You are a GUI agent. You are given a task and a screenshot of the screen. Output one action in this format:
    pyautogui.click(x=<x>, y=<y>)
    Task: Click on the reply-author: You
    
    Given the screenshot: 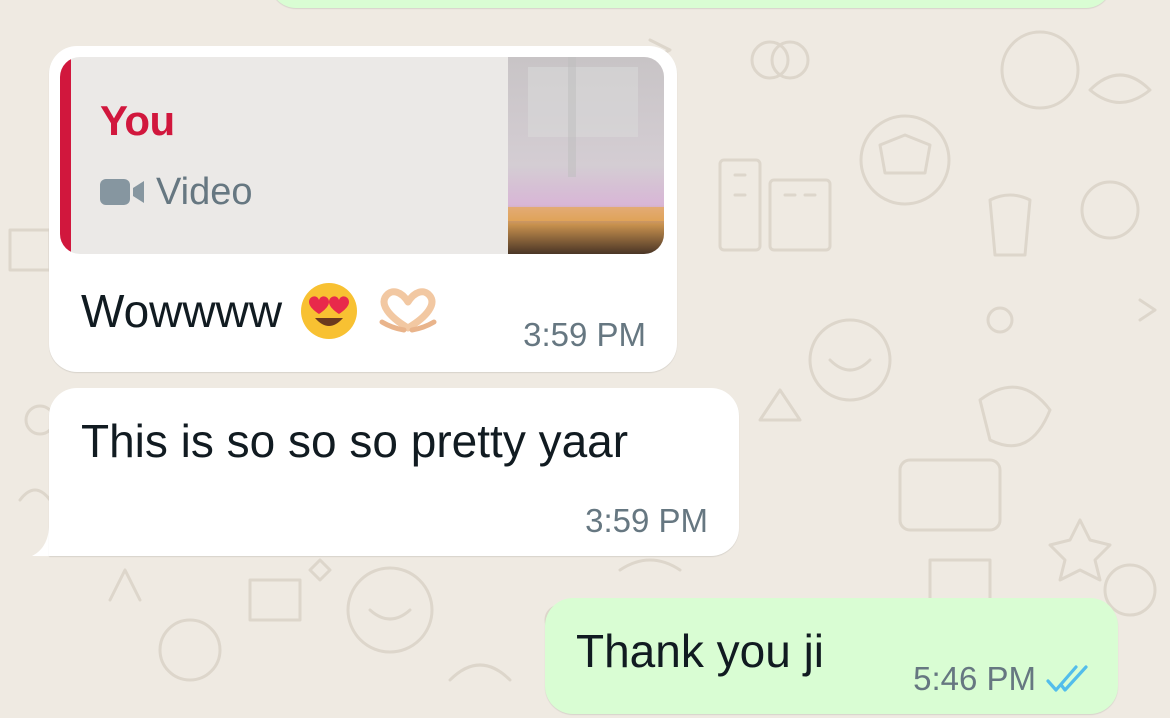 What is the action you would take?
    pyautogui.click(x=137, y=120)
    